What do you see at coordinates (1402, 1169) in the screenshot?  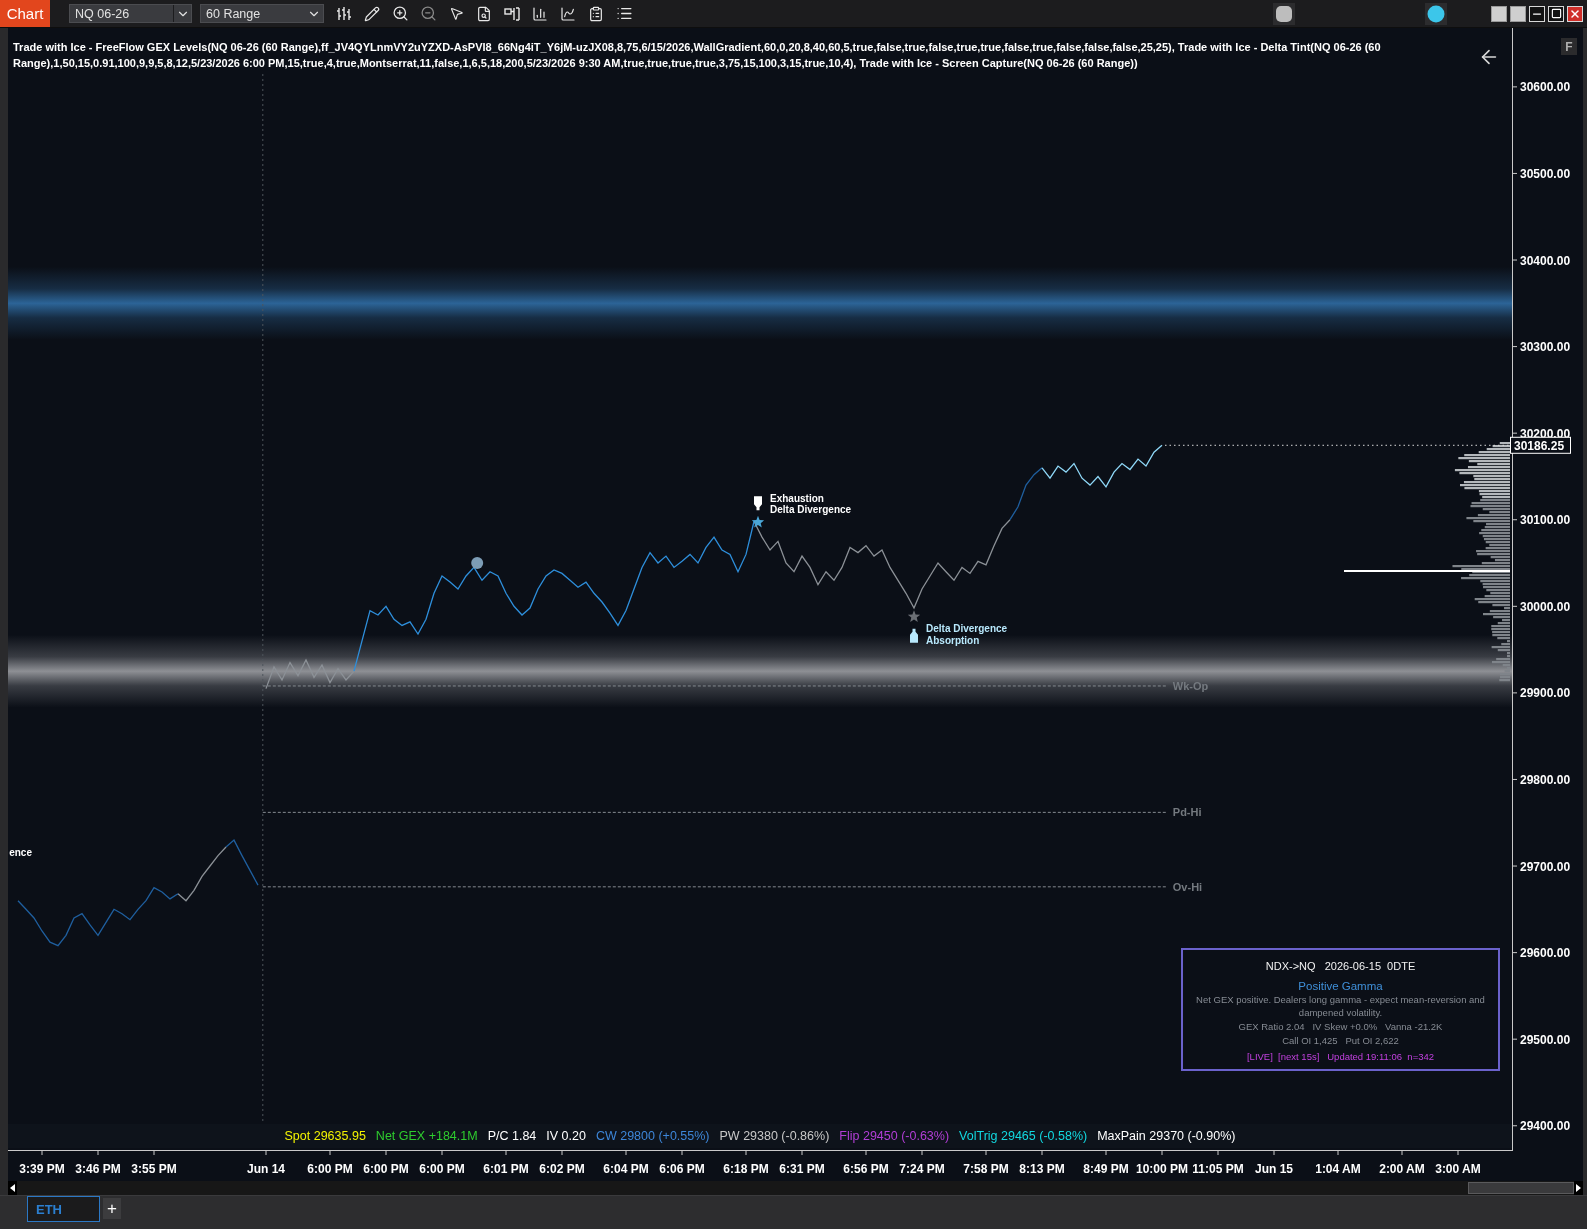 I see `time-axis-label: 2:00 AM` at bounding box center [1402, 1169].